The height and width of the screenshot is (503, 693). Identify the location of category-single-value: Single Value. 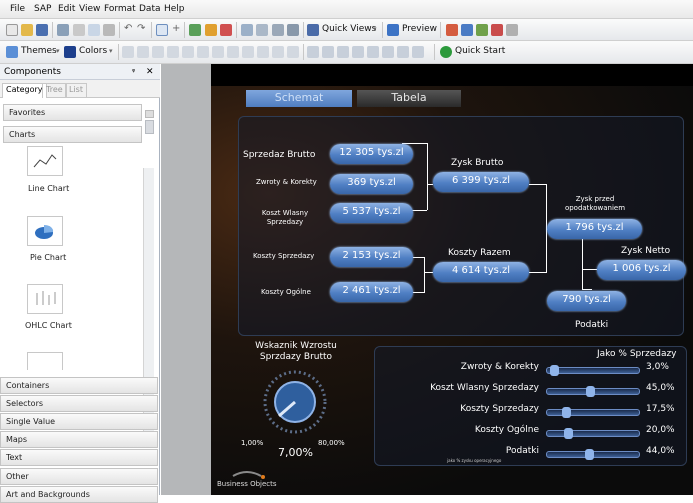
(79, 421).